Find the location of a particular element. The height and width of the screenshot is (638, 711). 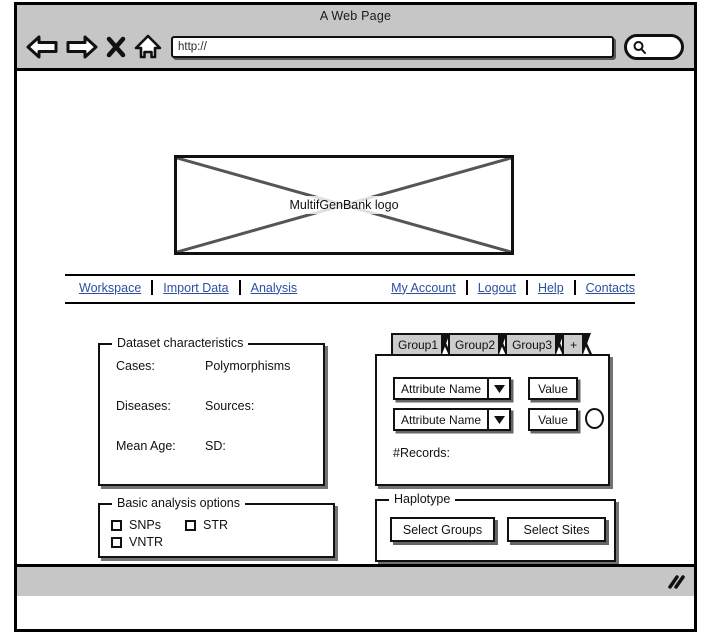

attribute-name-dropdown-2: Attribute Name is located at coordinates (452, 419).